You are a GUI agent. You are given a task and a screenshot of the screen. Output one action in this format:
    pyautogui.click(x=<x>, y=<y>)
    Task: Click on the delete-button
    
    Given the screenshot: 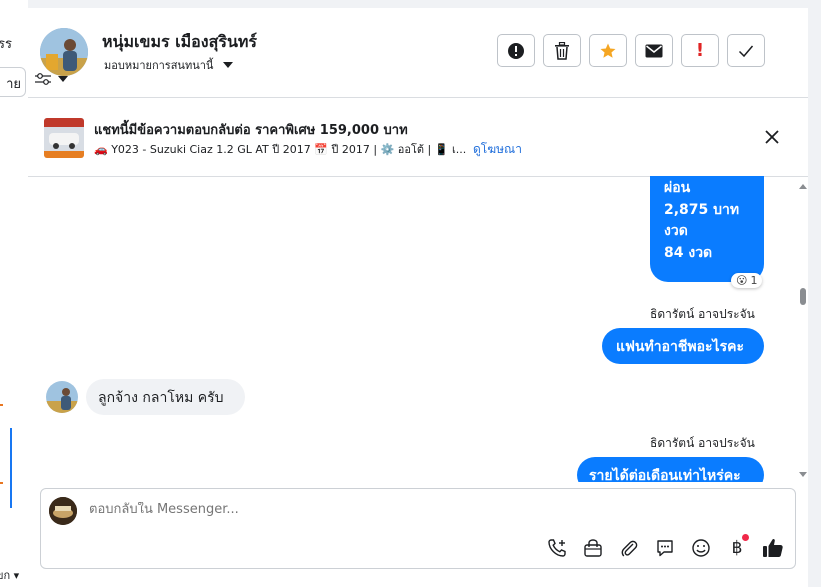 What is the action you would take?
    pyautogui.click(x=562, y=50)
    